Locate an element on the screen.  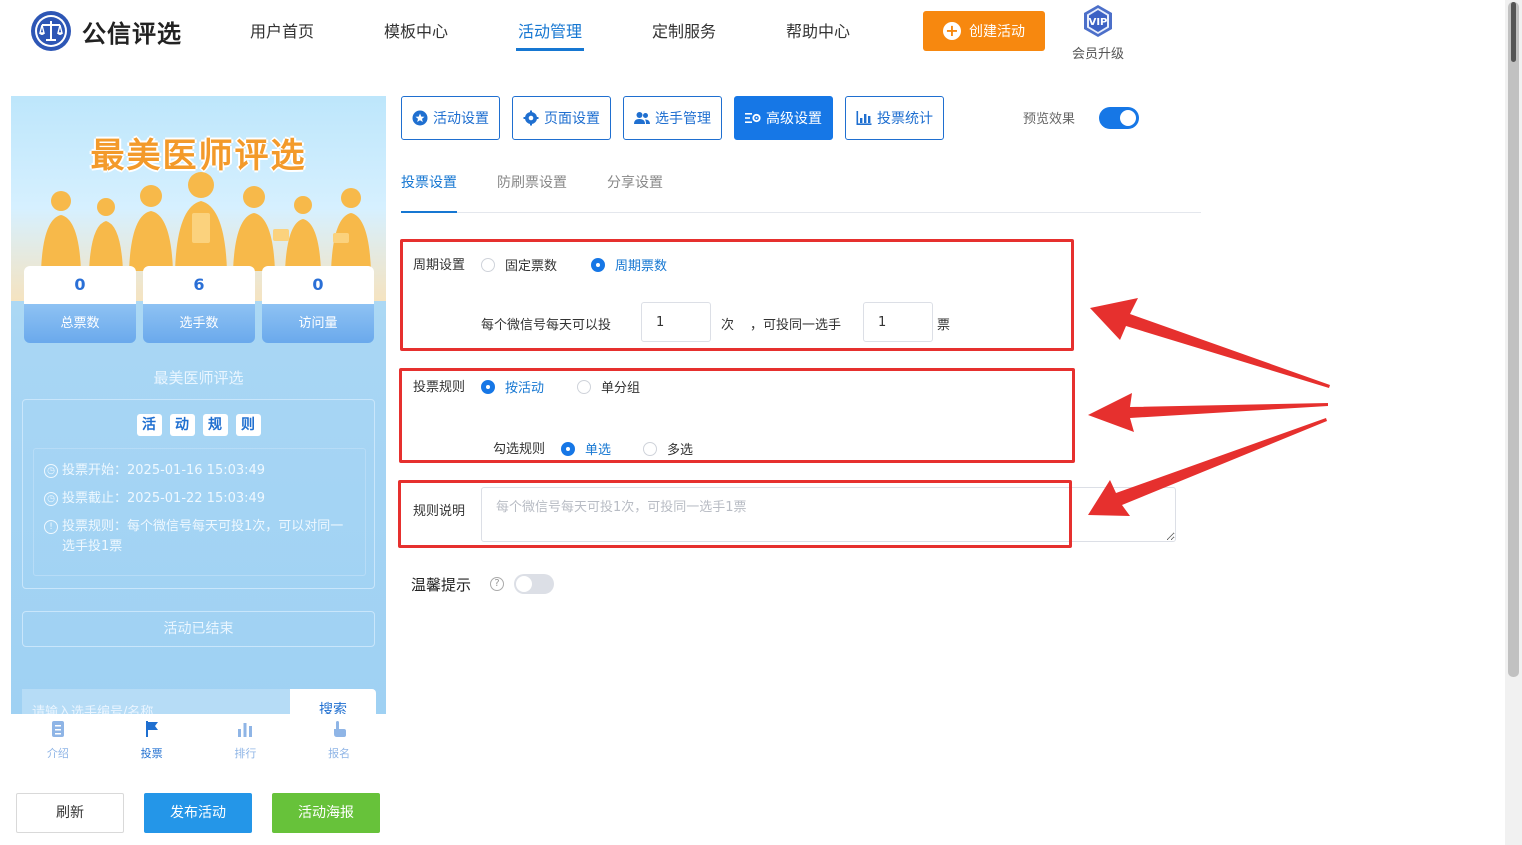
stat-visits: 0 访问量 is located at coordinates (318, 304).